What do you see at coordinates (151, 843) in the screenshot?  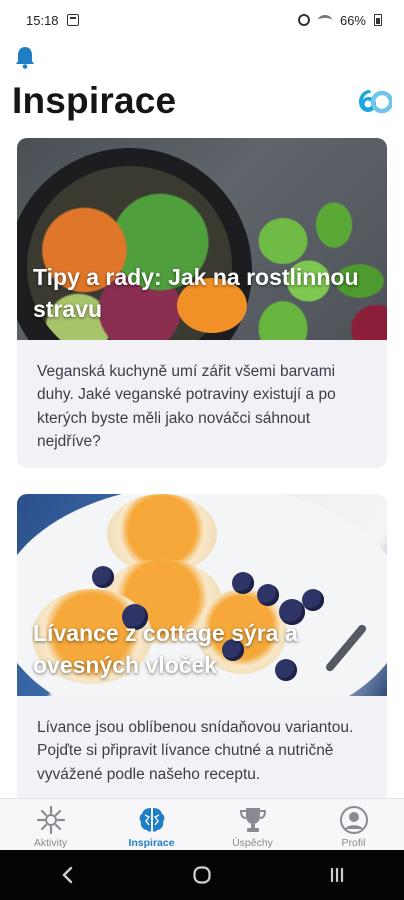 I see `nav-label: Inspirace` at bounding box center [151, 843].